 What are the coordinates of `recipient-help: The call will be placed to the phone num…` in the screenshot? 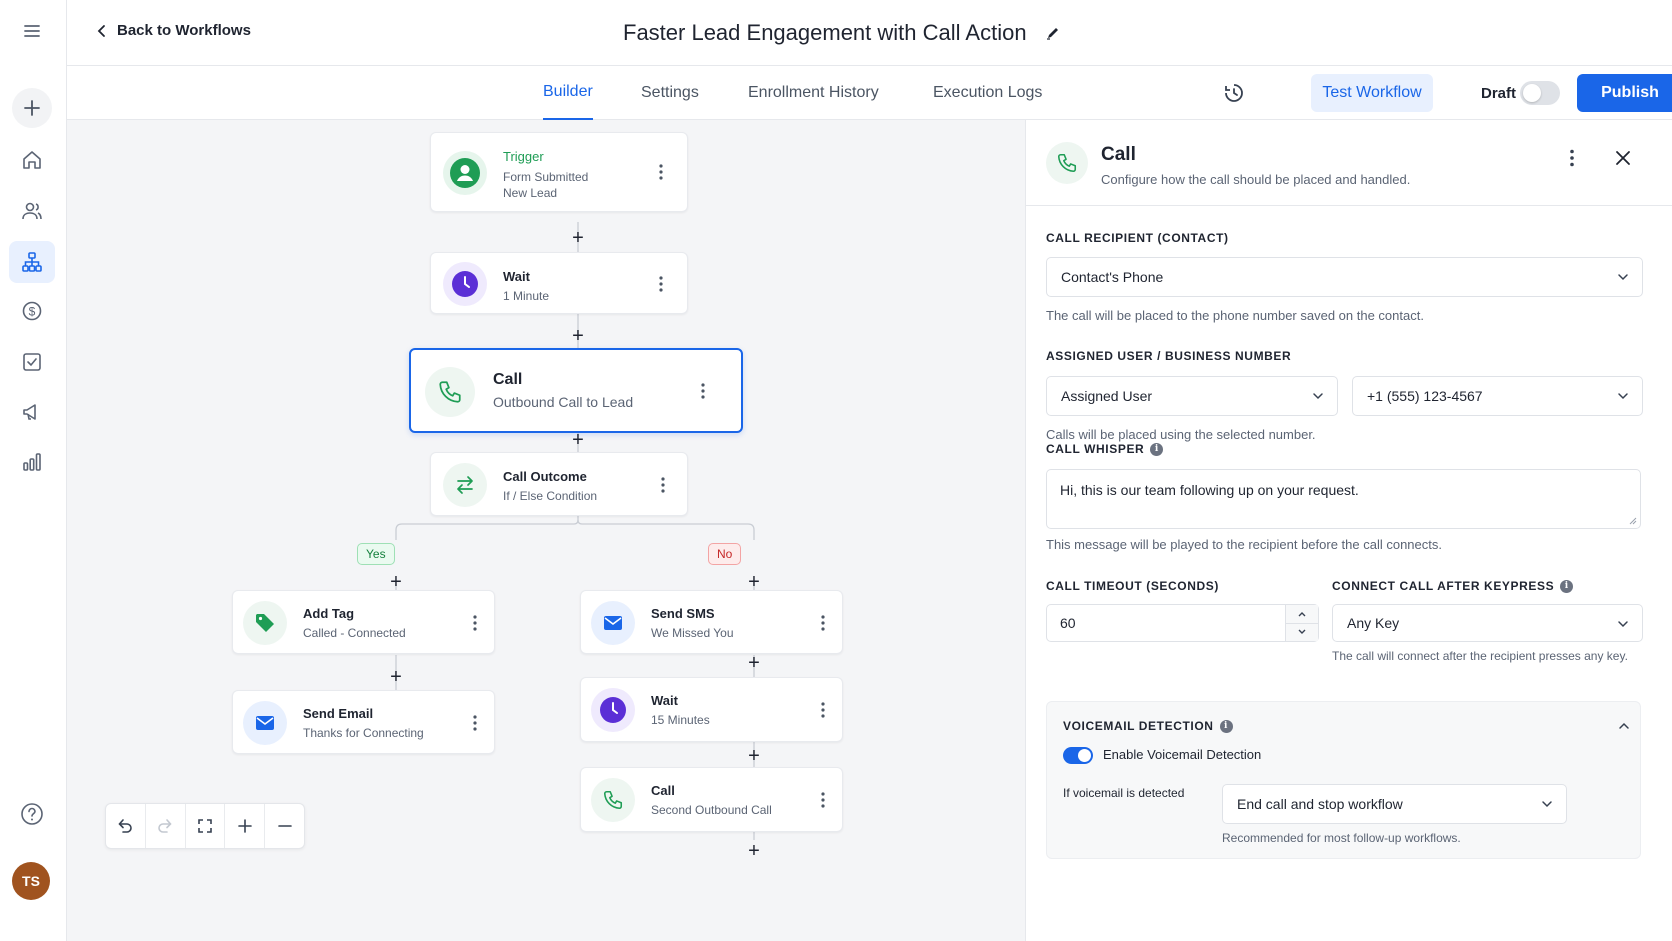 It's located at (1235, 315).